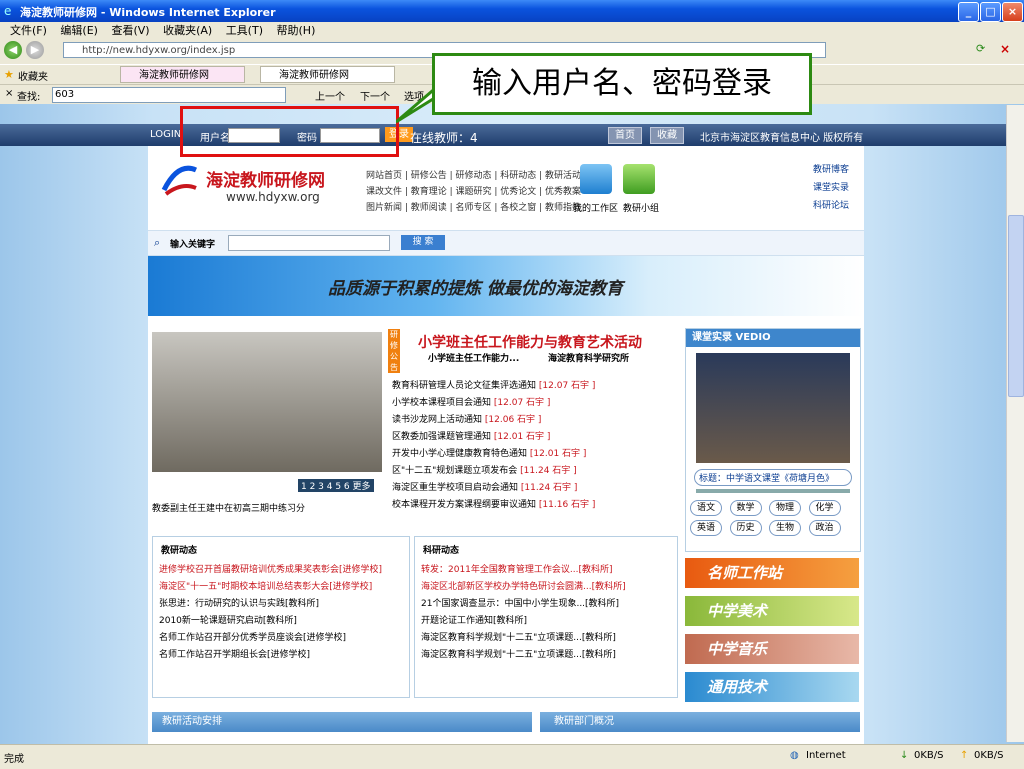 The width and height of the screenshot is (1024, 769). I want to click on ie-icon: e, so click(8, 11).